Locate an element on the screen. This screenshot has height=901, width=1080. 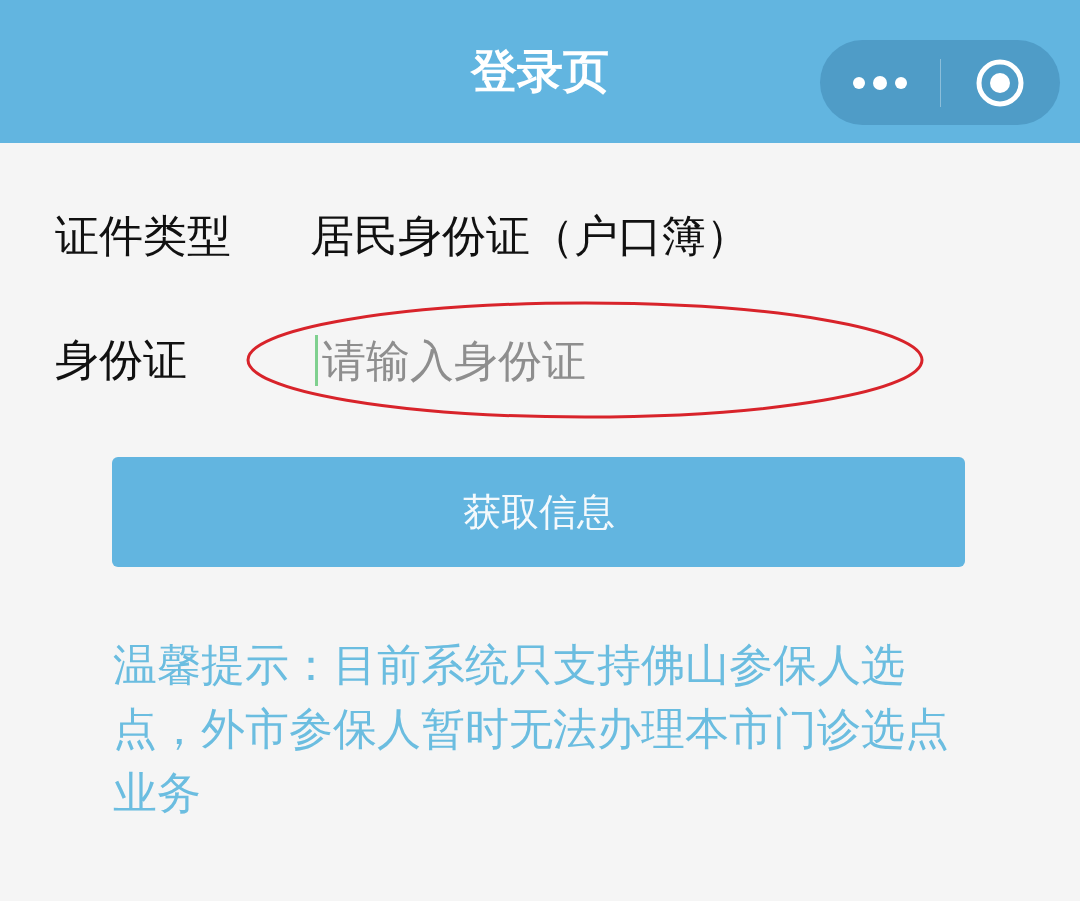
field-label: 证件类型 is located at coordinates (143, 235).